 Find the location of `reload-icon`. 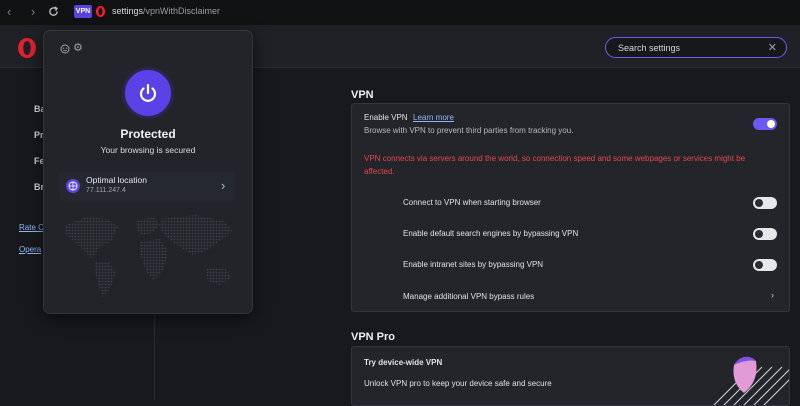

reload-icon is located at coordinates (53, 11).